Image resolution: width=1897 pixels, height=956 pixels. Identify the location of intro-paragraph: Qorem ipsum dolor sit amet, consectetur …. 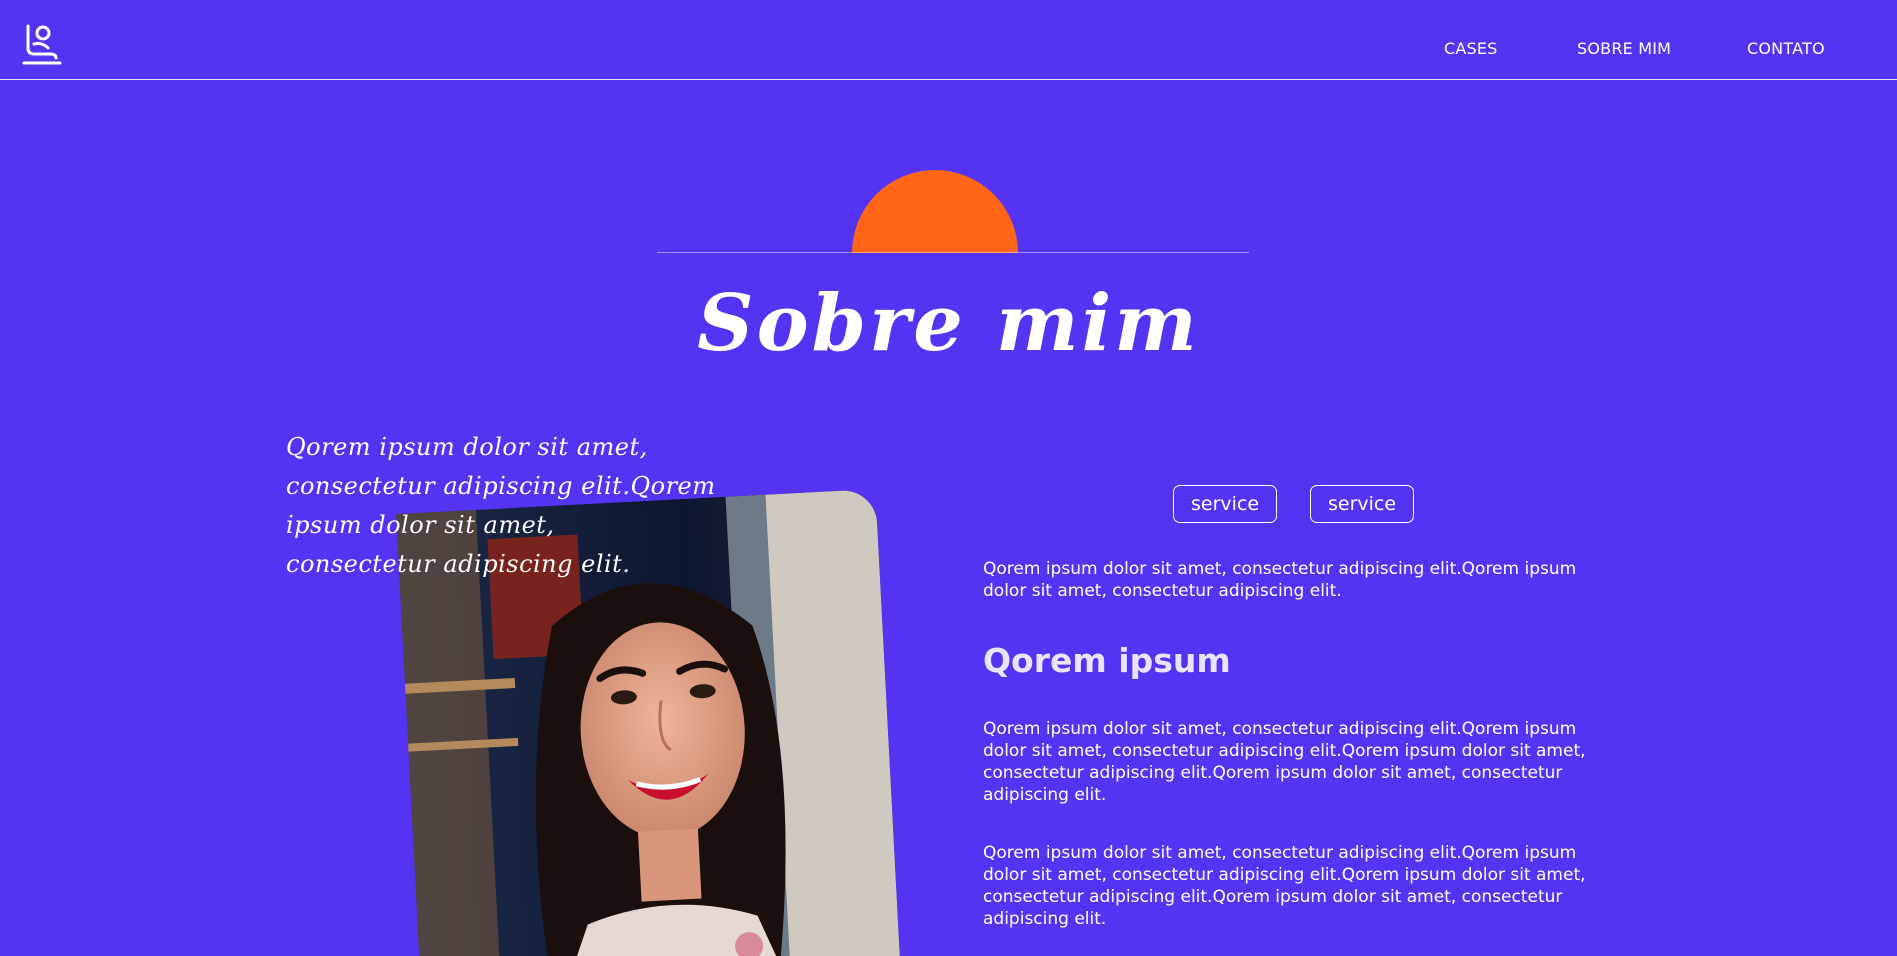
(1280, 580).